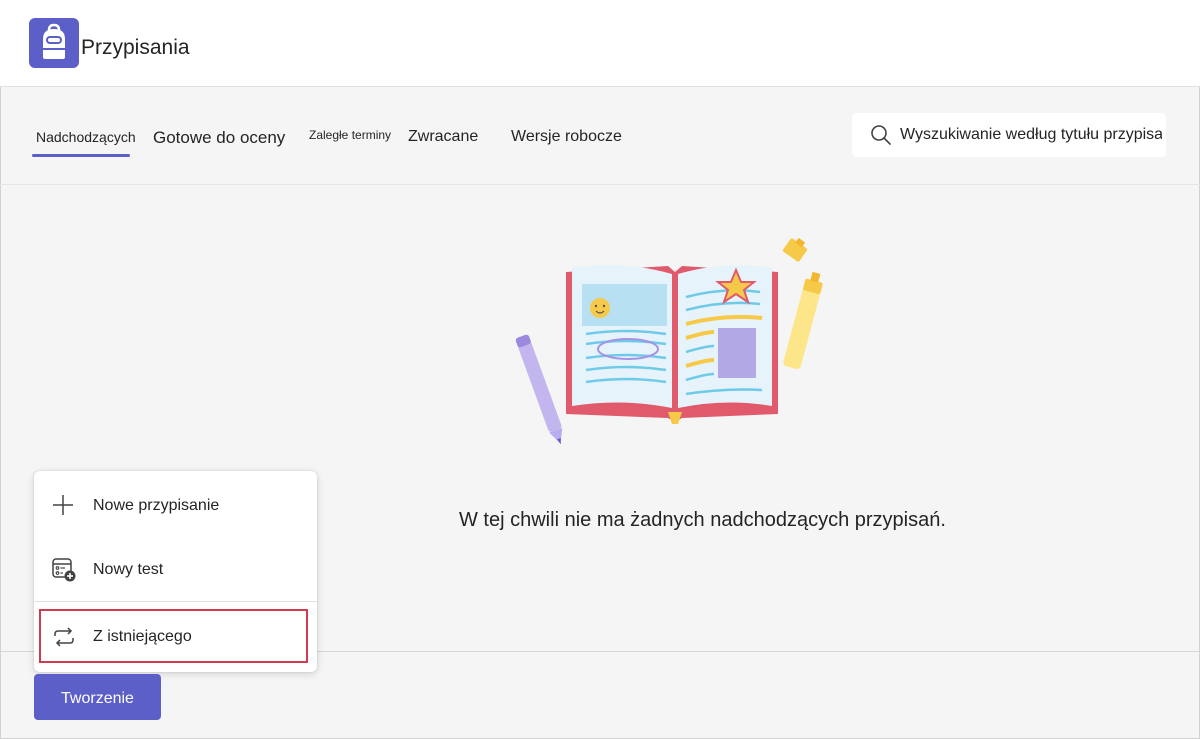 This screenshot has height=739, width=1200. Describe the element at coordinates (1031, 135) in the screenshot. I see `search-input` at that location.